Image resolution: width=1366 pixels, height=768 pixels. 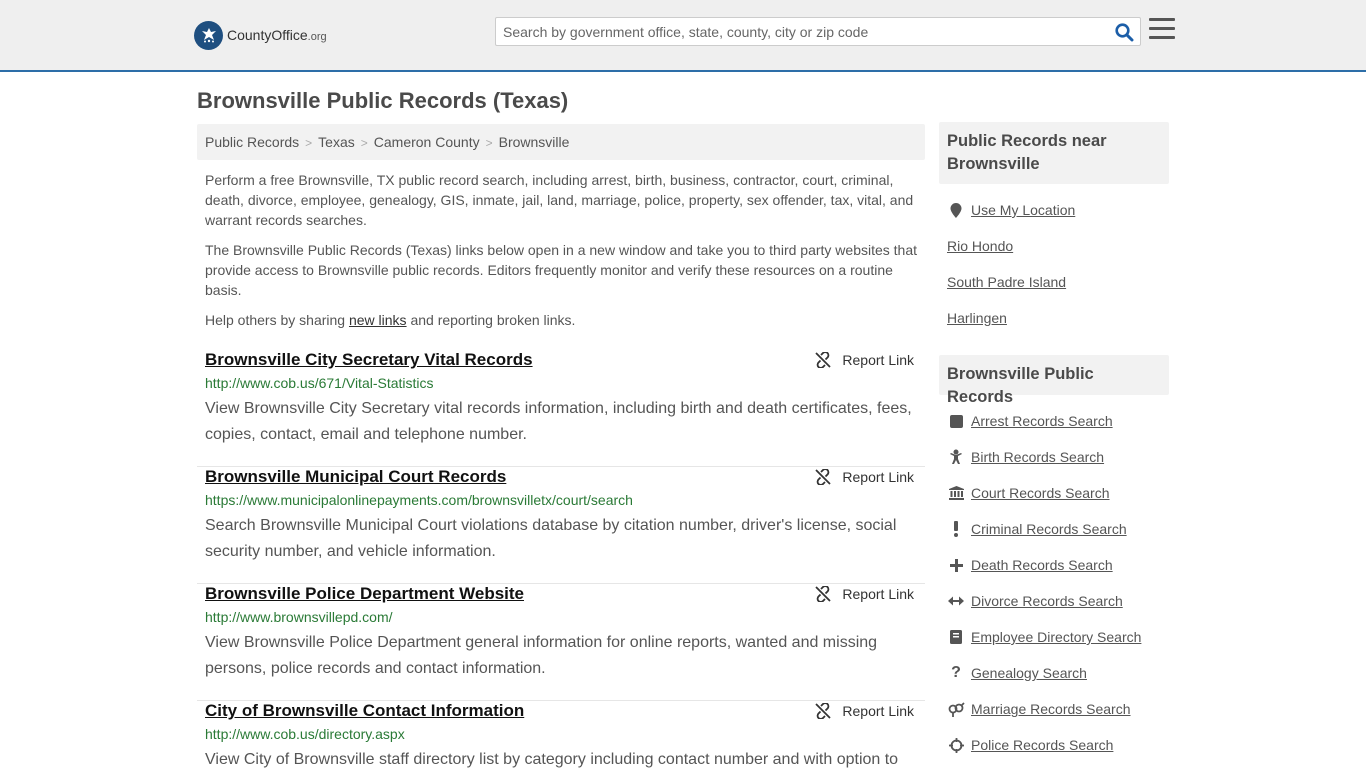 I want to click on breadcrumb-texas: Texas, so click(x=336, y=142).